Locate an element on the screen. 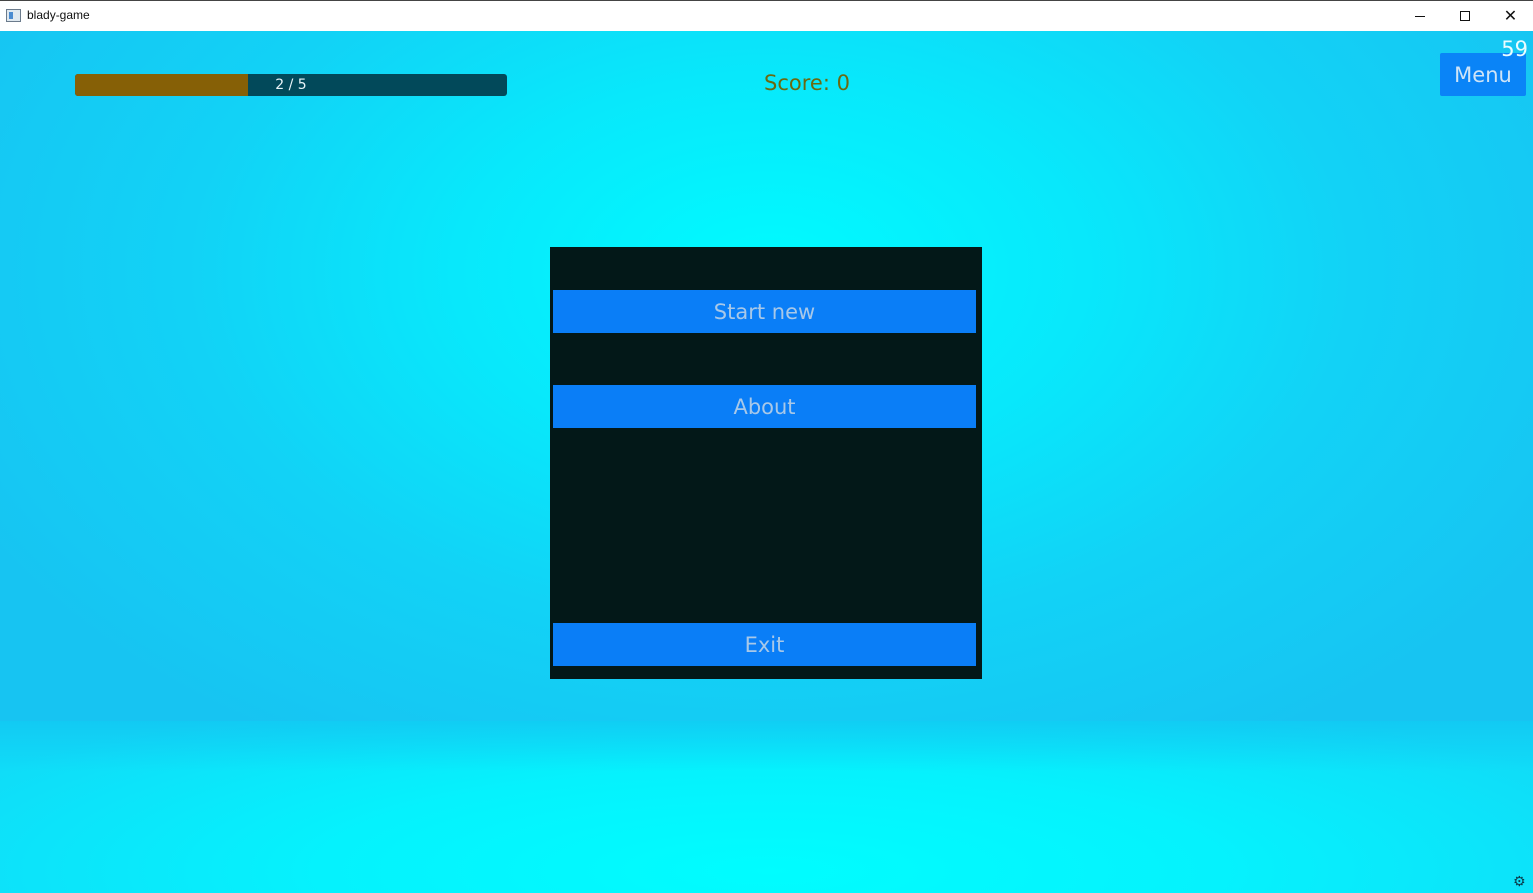  start-new-button: Start new is located at coordinates (764, 311).